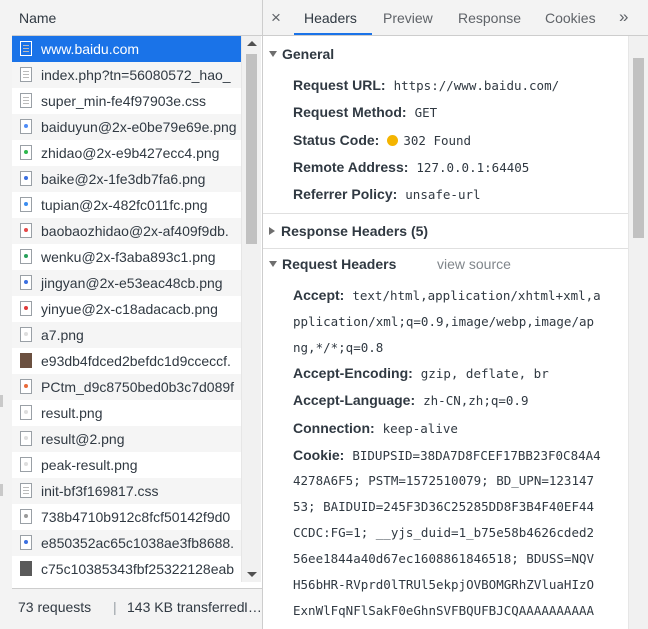 The height and width of the screenshot is (629, 648). What do you see at coordinates (301, 54) in the screenshot?
I see `general-section-toggle: General` at bounding box center [301, 54].